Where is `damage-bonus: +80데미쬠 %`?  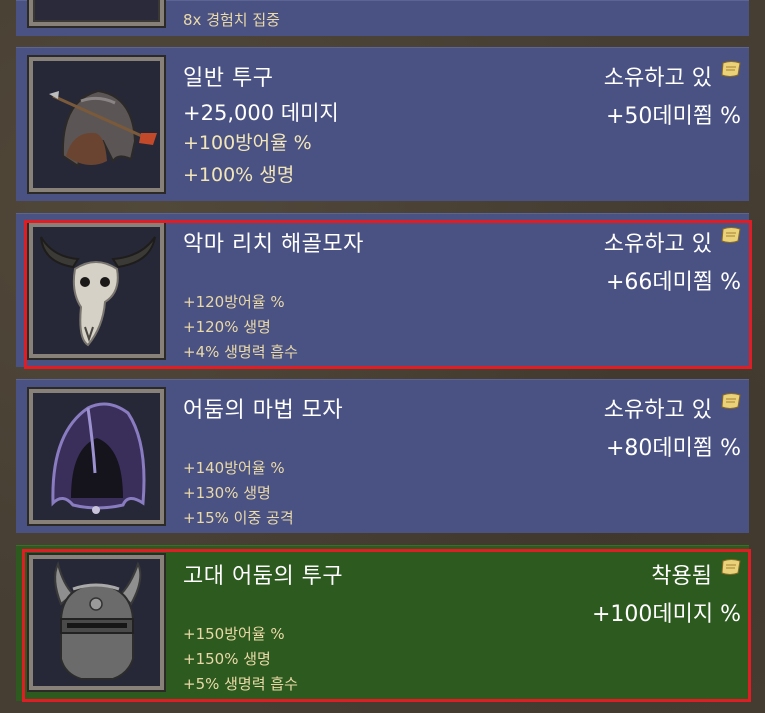
damage-bonus: +80데미쬠 % is located at coordinates (673, 448).